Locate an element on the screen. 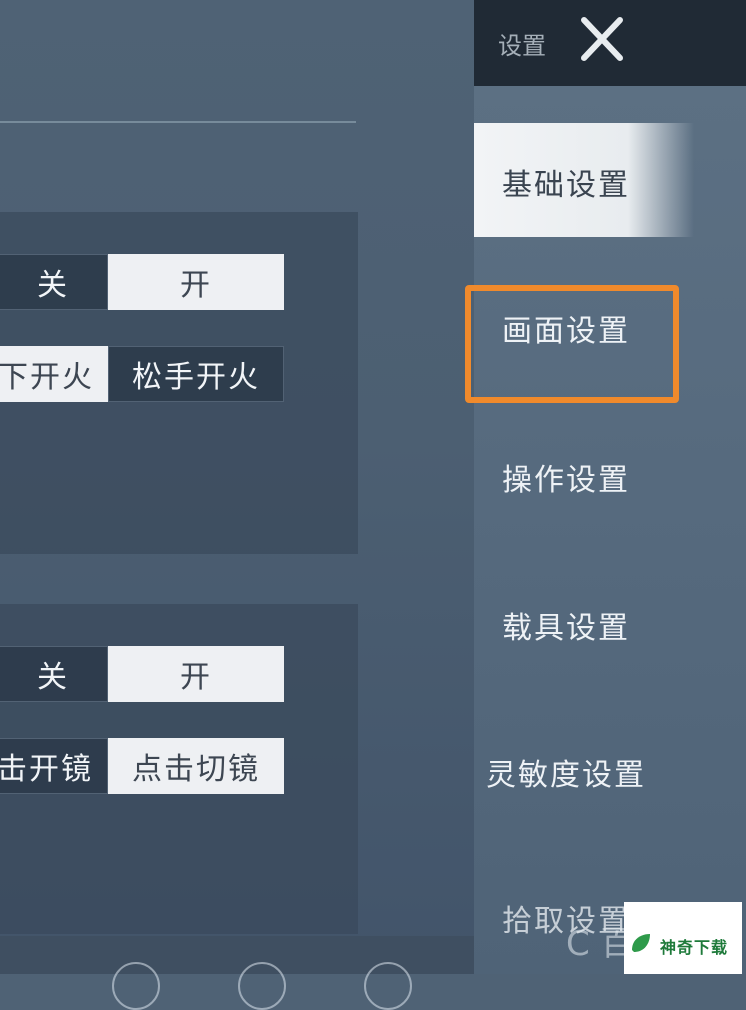  toggle-on-label-2: 开 is located at coordinates (196, 677).